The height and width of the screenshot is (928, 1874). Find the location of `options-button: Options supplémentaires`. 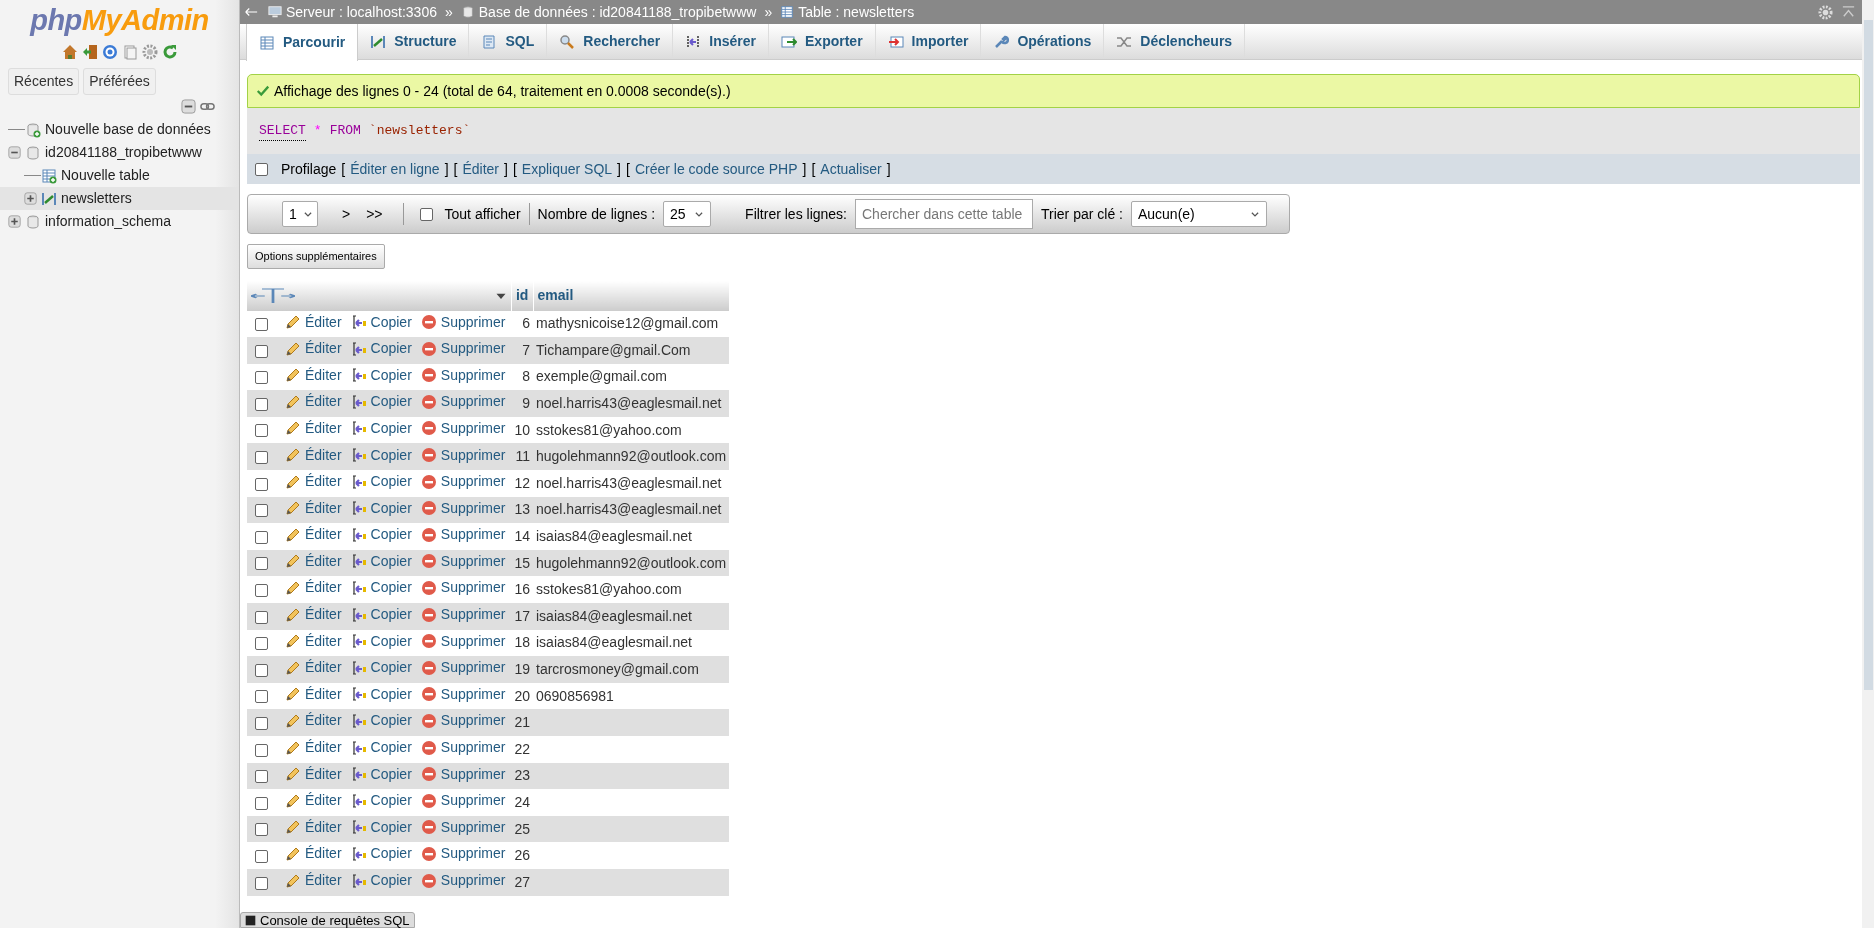

options-button: Options supplémentaires is located at coordinates (316, 256).